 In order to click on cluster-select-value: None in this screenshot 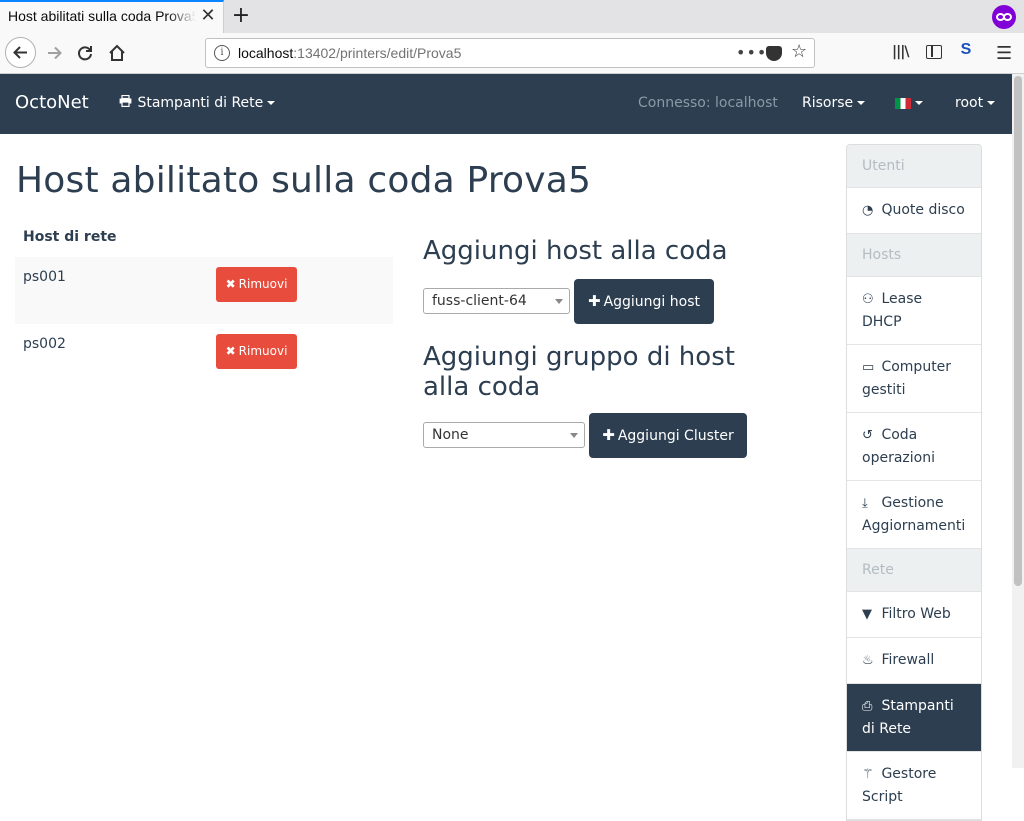, I will do `click(450, 435)`.